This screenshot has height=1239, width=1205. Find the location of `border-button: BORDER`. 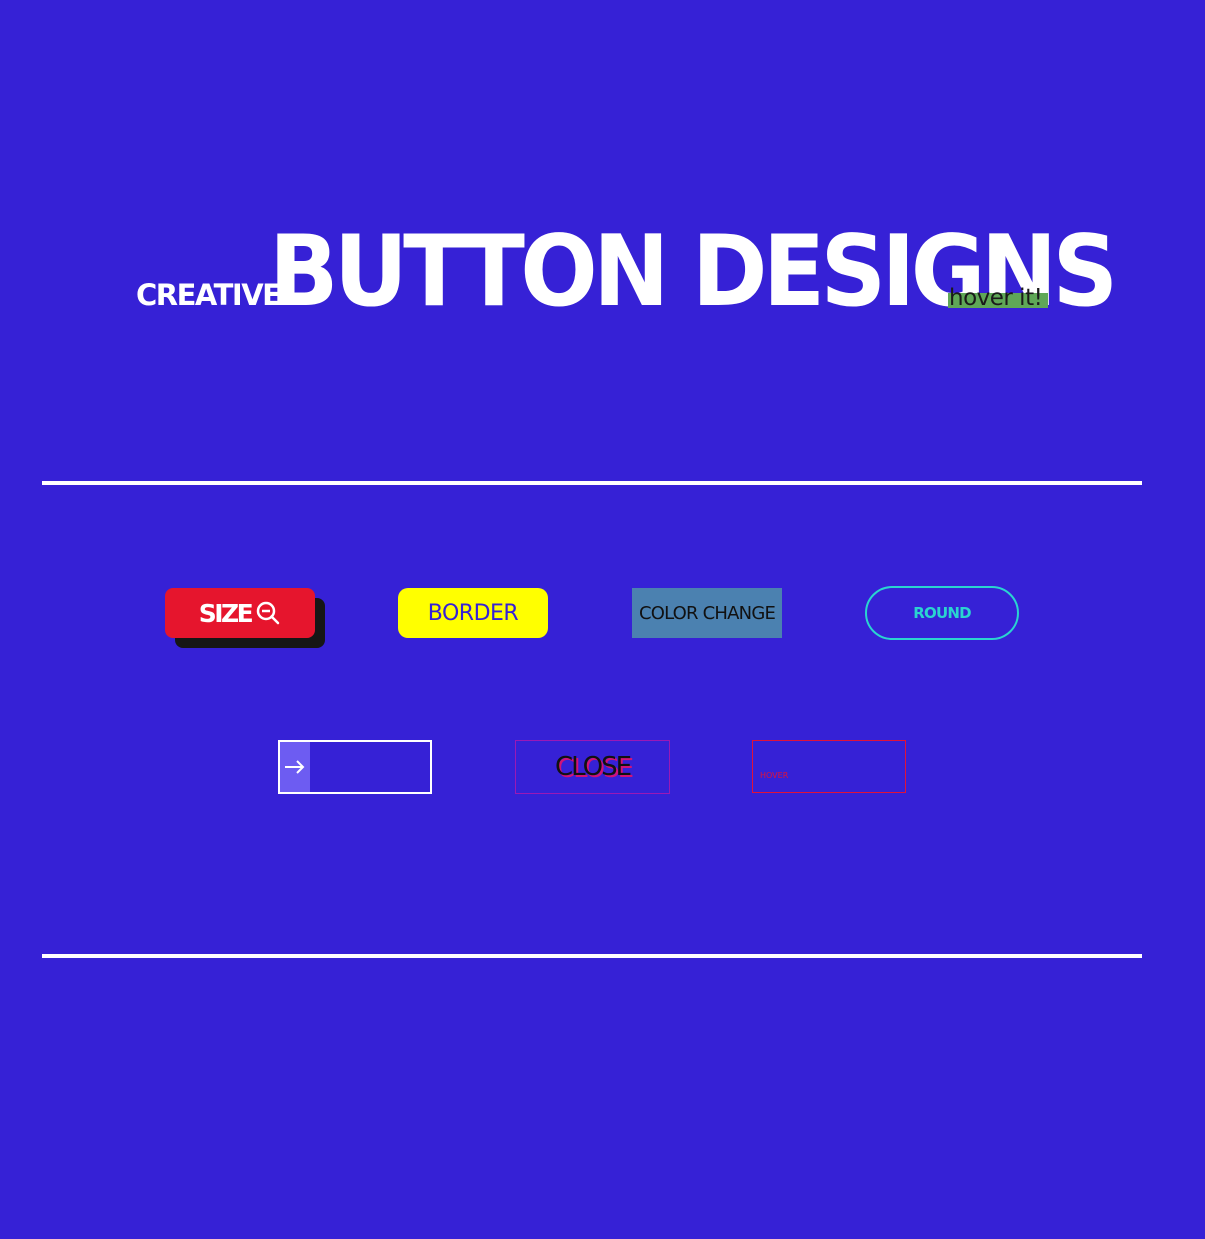

border-button: BORDER is located at coordinates (473, 613).